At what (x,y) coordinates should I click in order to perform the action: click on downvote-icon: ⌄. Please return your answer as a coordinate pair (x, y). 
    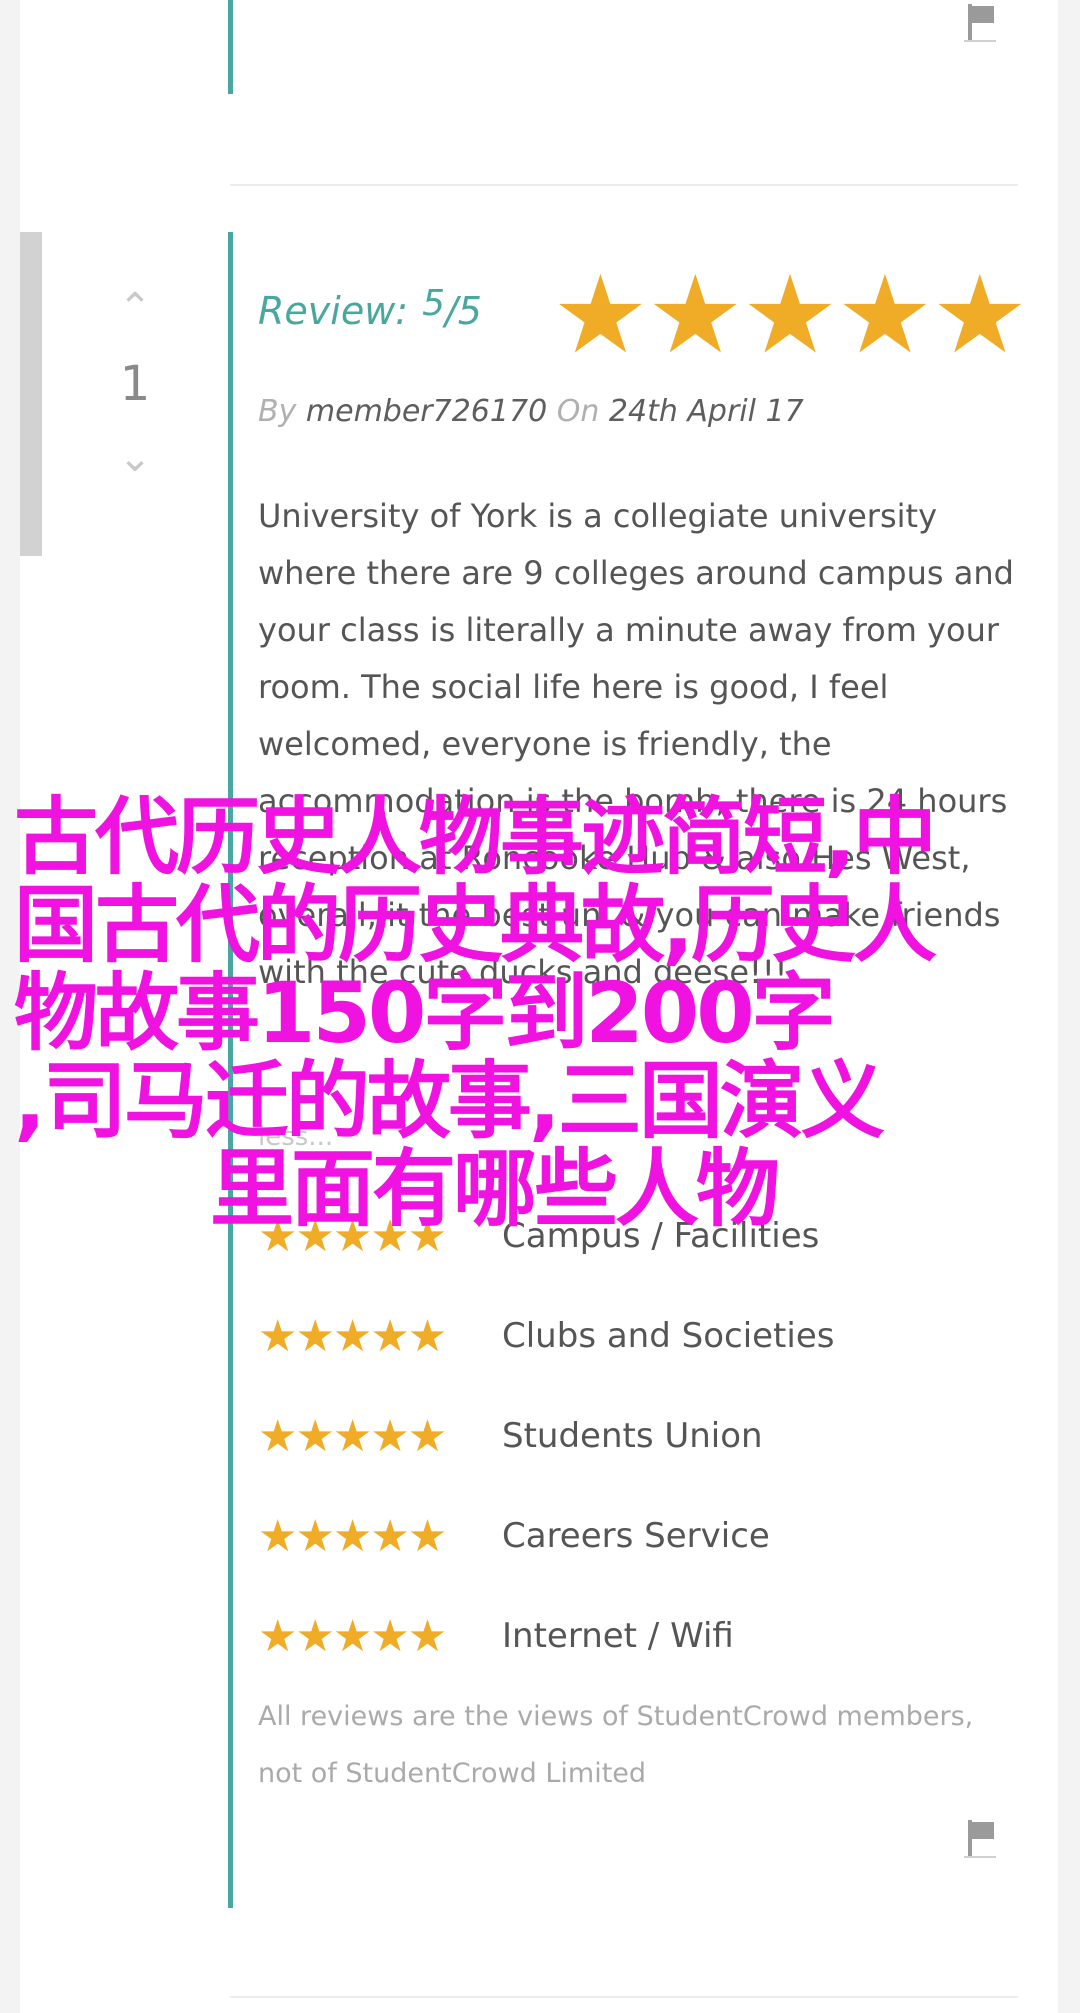
    Looking at the image, I should click on (135, 458).